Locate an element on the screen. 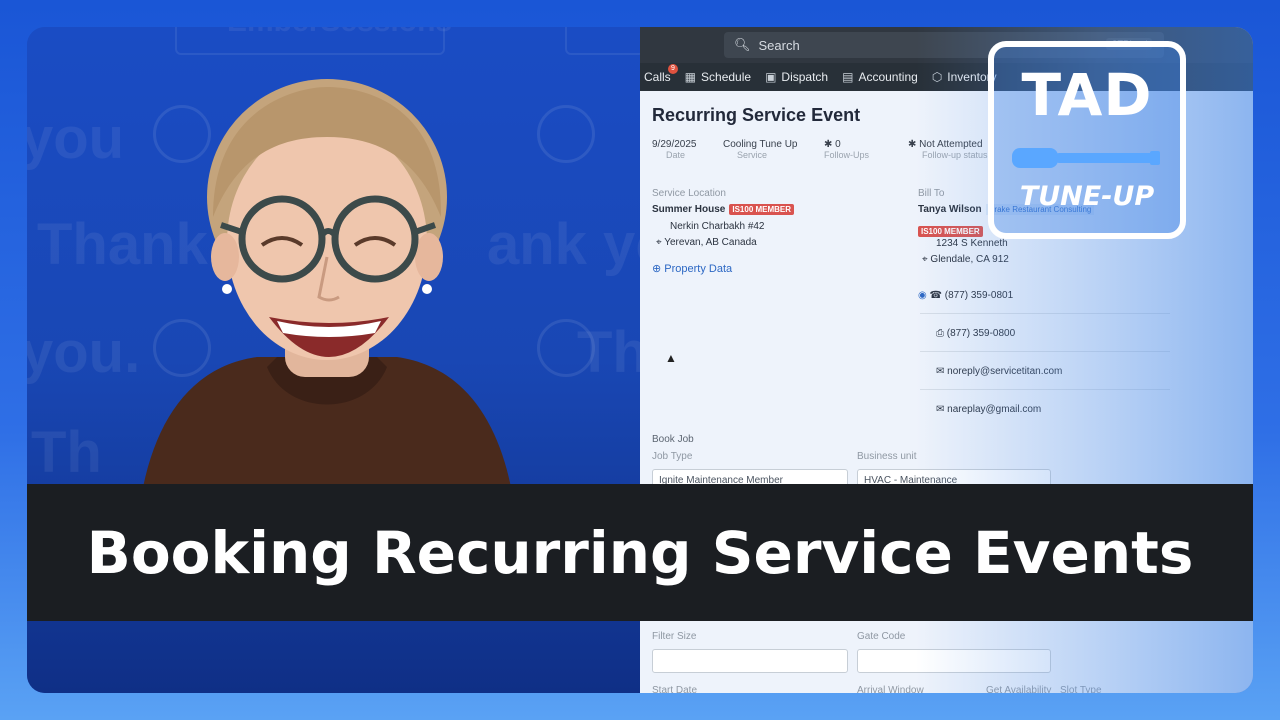 This screenshot has height=720, width=1280. bill-to-tag-row: IS100 MEMBER is located at coordinates (950, 230).